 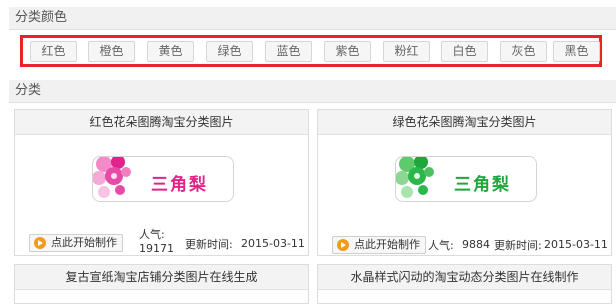 What do you see at coordinates (229, 51) in the screenshot?
I see `color-button-green: 绿色` at bounding box center [229, 51].